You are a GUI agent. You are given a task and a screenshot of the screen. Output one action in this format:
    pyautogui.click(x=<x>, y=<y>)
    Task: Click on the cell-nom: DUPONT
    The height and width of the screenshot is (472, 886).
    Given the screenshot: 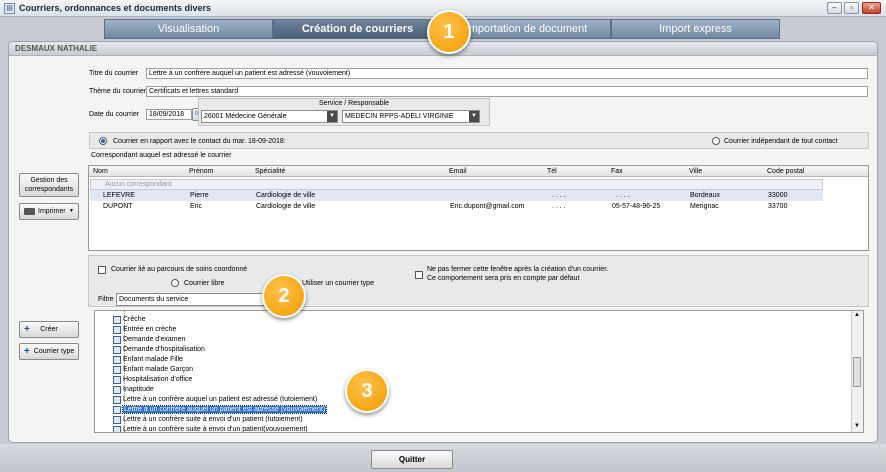 What is the action you would take?
    pyautogui.click(x=118, y=206)
    